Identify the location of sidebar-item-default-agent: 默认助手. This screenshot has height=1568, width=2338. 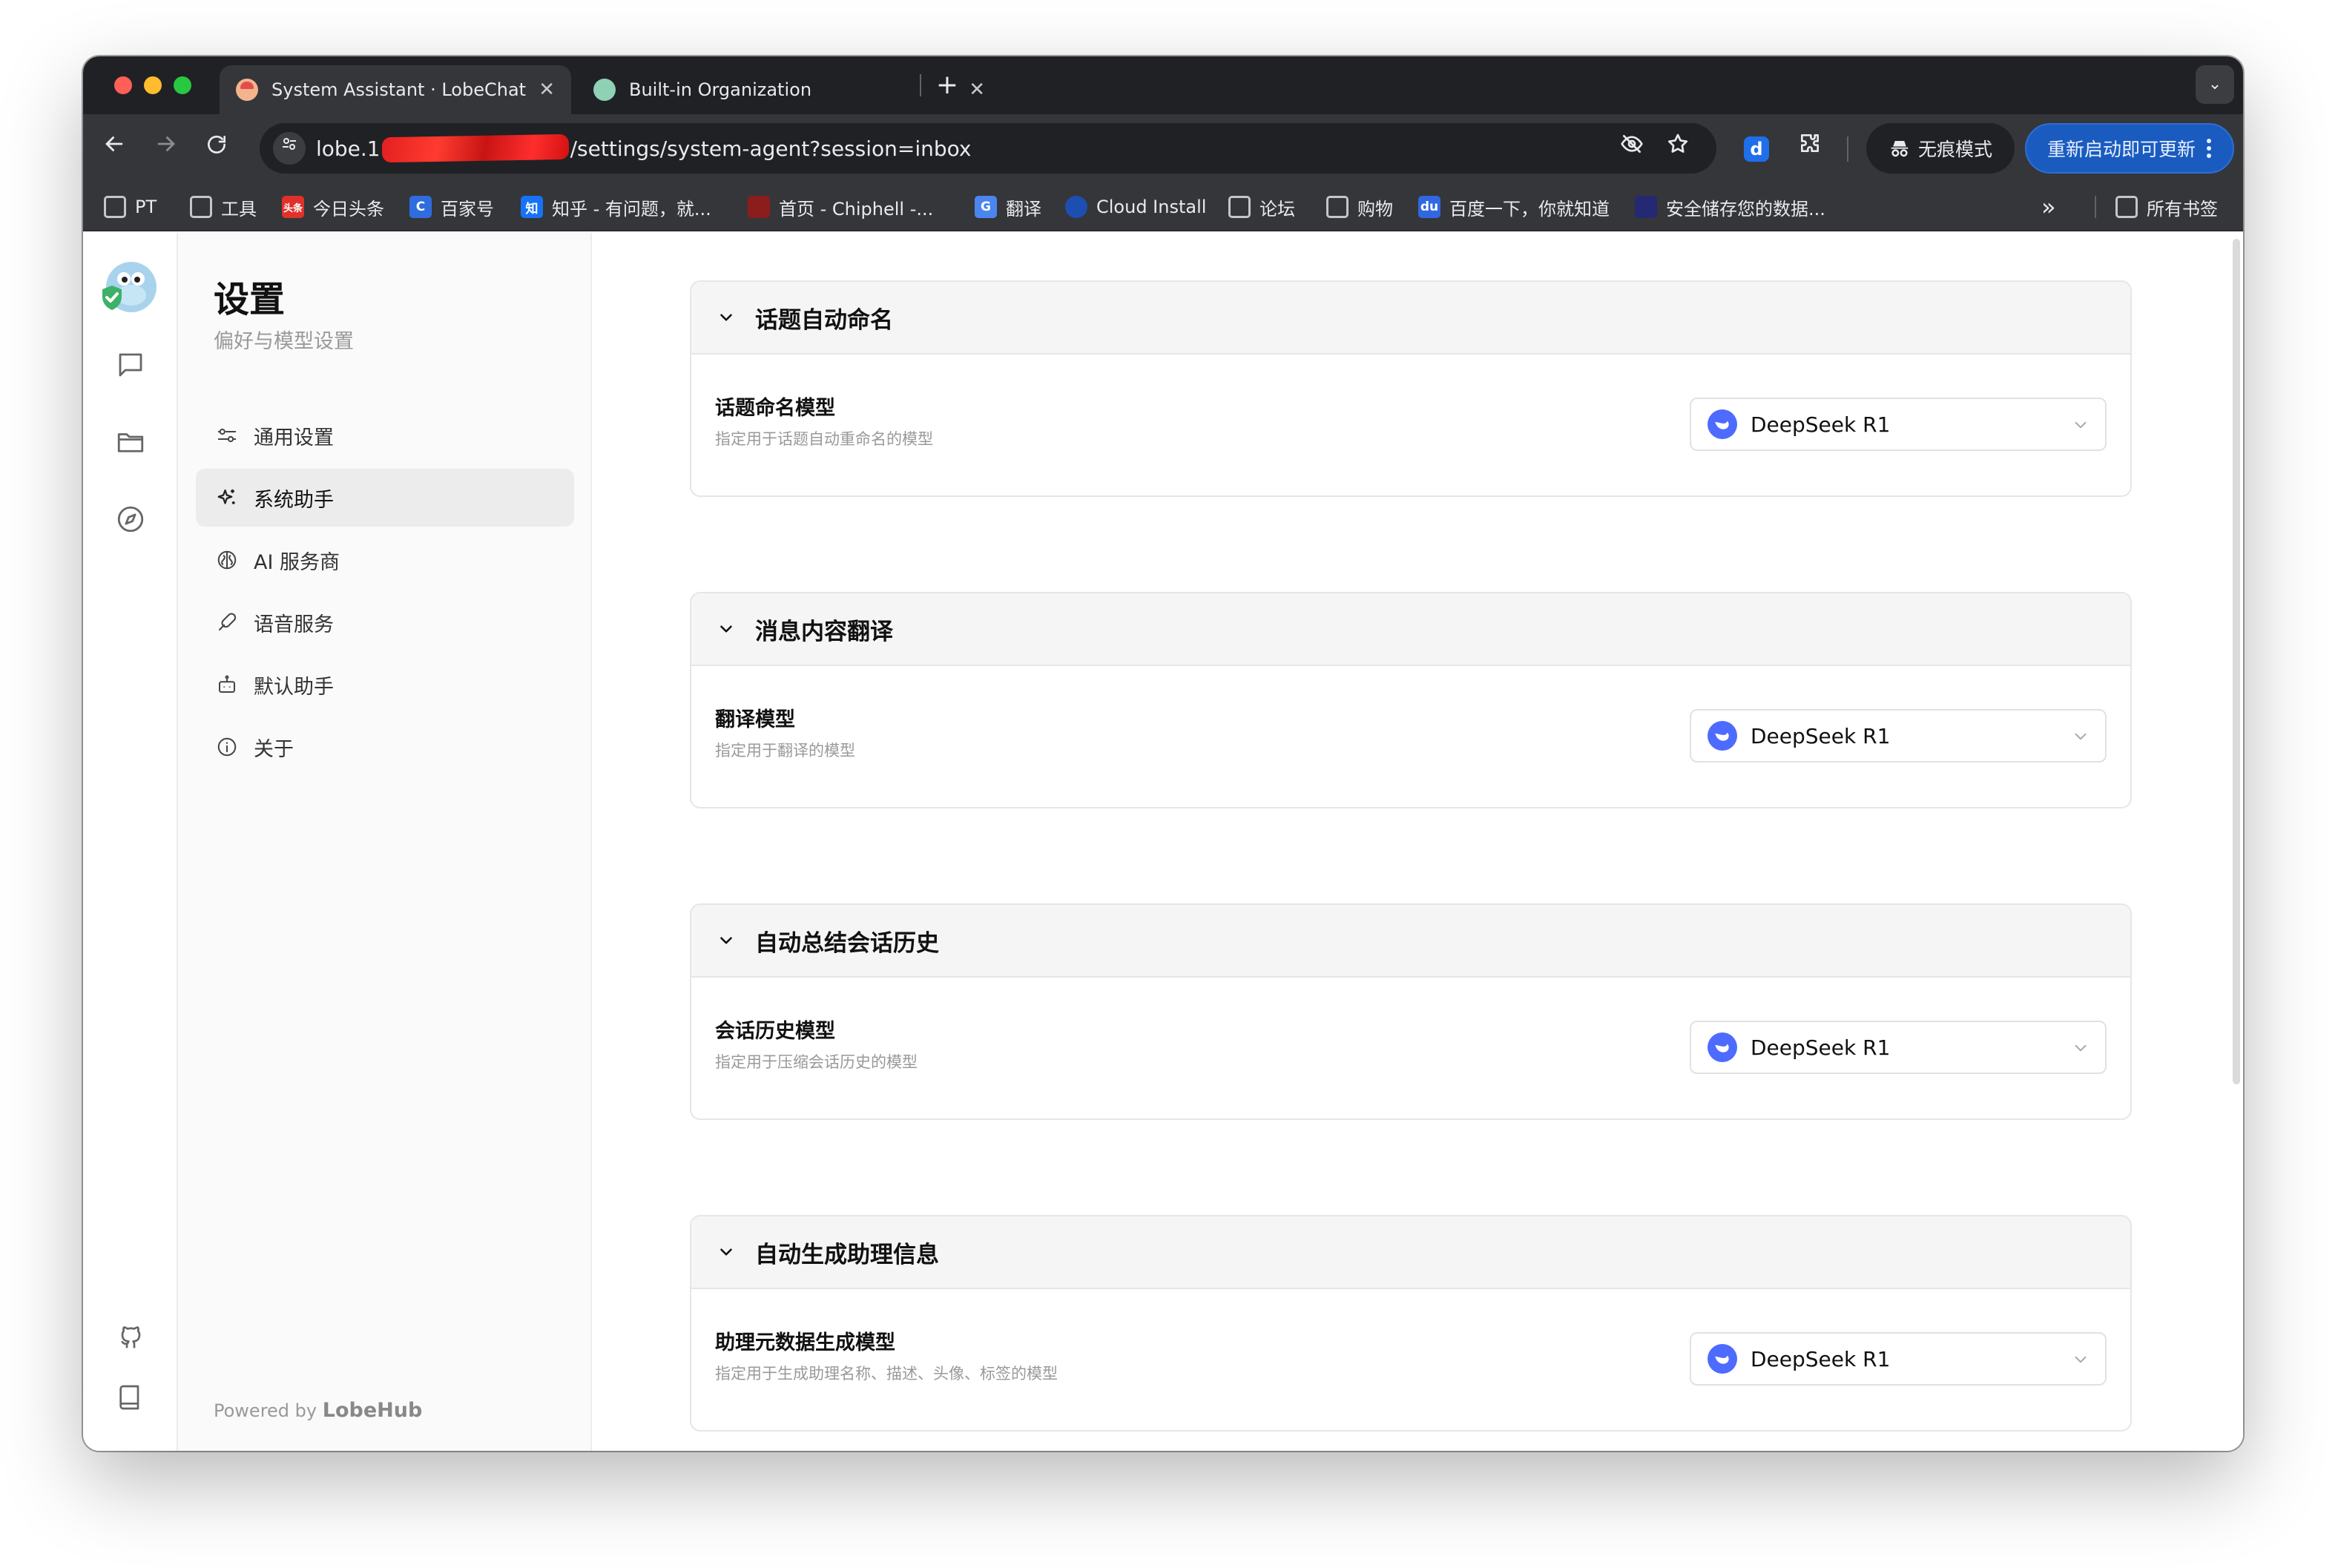
(385, 685).